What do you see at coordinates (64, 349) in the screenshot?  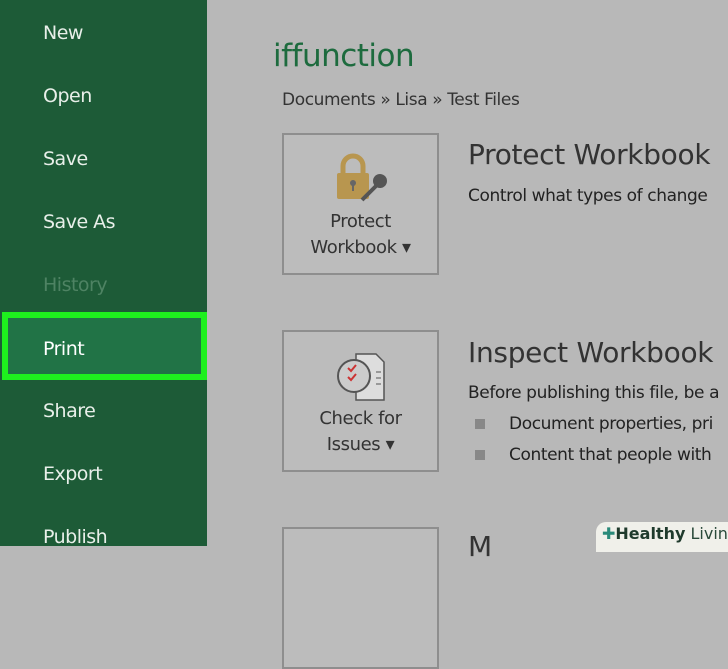 I see `sidebar-item-label: Print` at bounding box center [64, 349].